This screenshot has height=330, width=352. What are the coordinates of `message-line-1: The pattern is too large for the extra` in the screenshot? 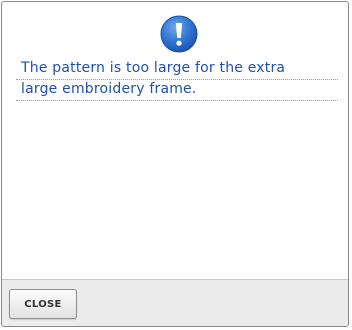 It's located at (177, 69).